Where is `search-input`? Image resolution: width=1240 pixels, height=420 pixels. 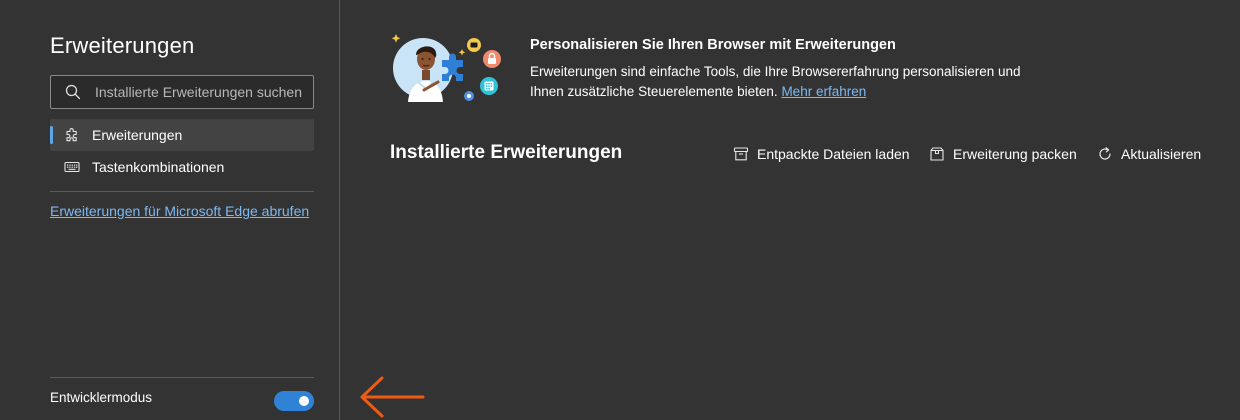
search-input is located at coordinates (202, 92).